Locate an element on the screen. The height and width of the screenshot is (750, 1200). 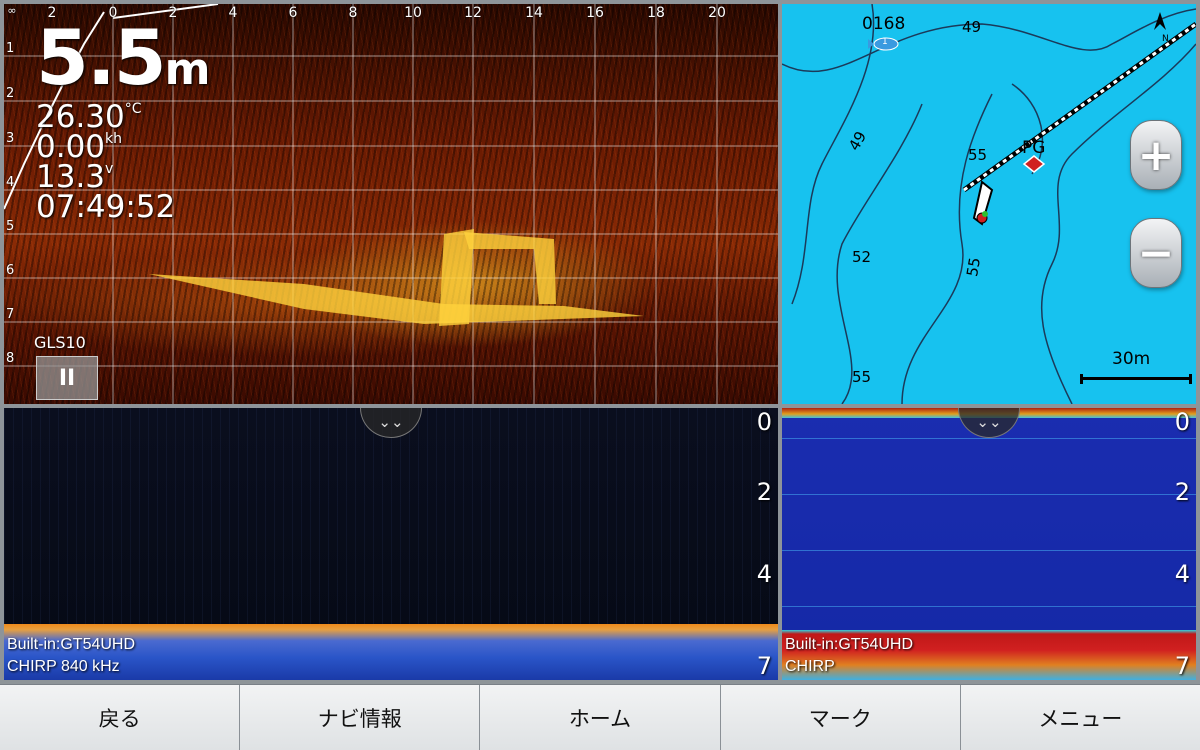
depth-readout: 5.5m is located at coordinates (123, 58).